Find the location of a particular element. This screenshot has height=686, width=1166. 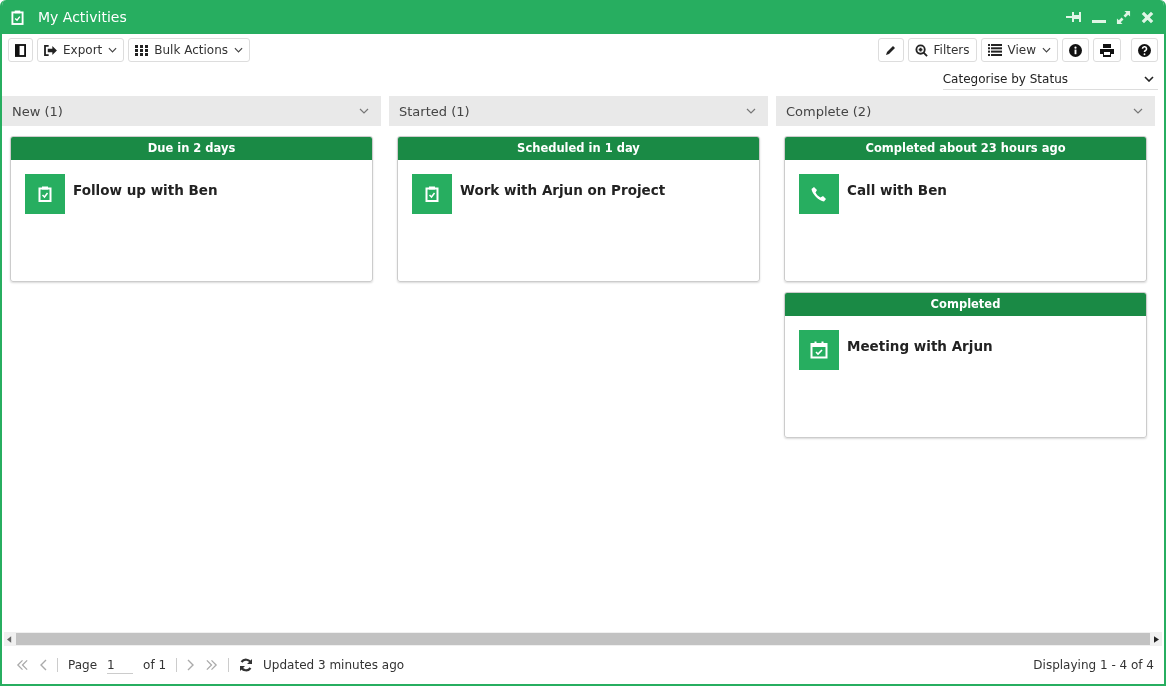

card-header: Completed about 23 hours ago is located at coordinates (965, 148).